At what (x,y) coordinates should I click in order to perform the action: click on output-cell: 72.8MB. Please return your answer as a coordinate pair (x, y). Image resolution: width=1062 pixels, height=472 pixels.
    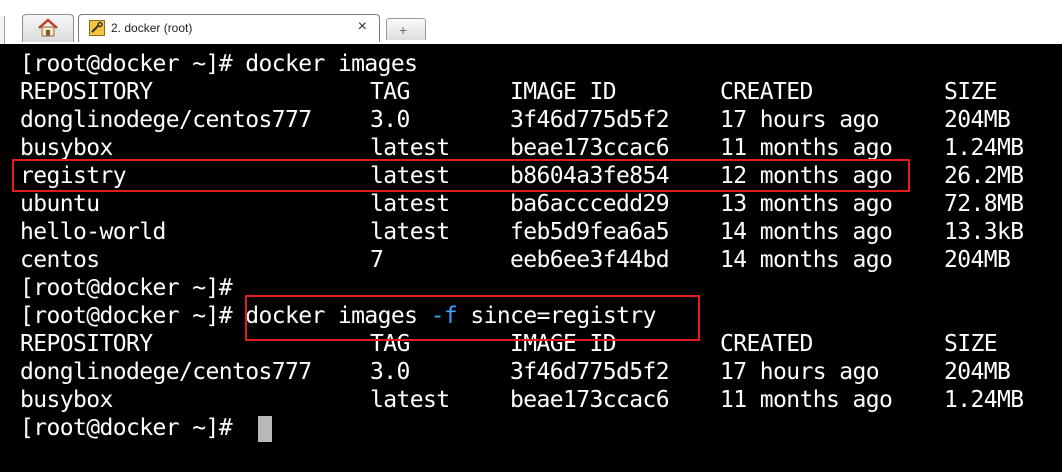
    Looking at the image, I should click on (984, 204).